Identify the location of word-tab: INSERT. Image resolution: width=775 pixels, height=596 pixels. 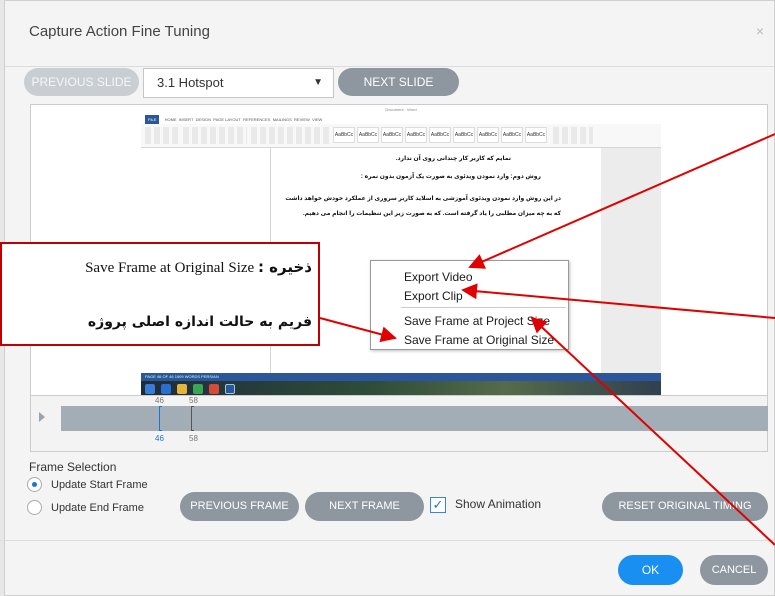
(186, 119).